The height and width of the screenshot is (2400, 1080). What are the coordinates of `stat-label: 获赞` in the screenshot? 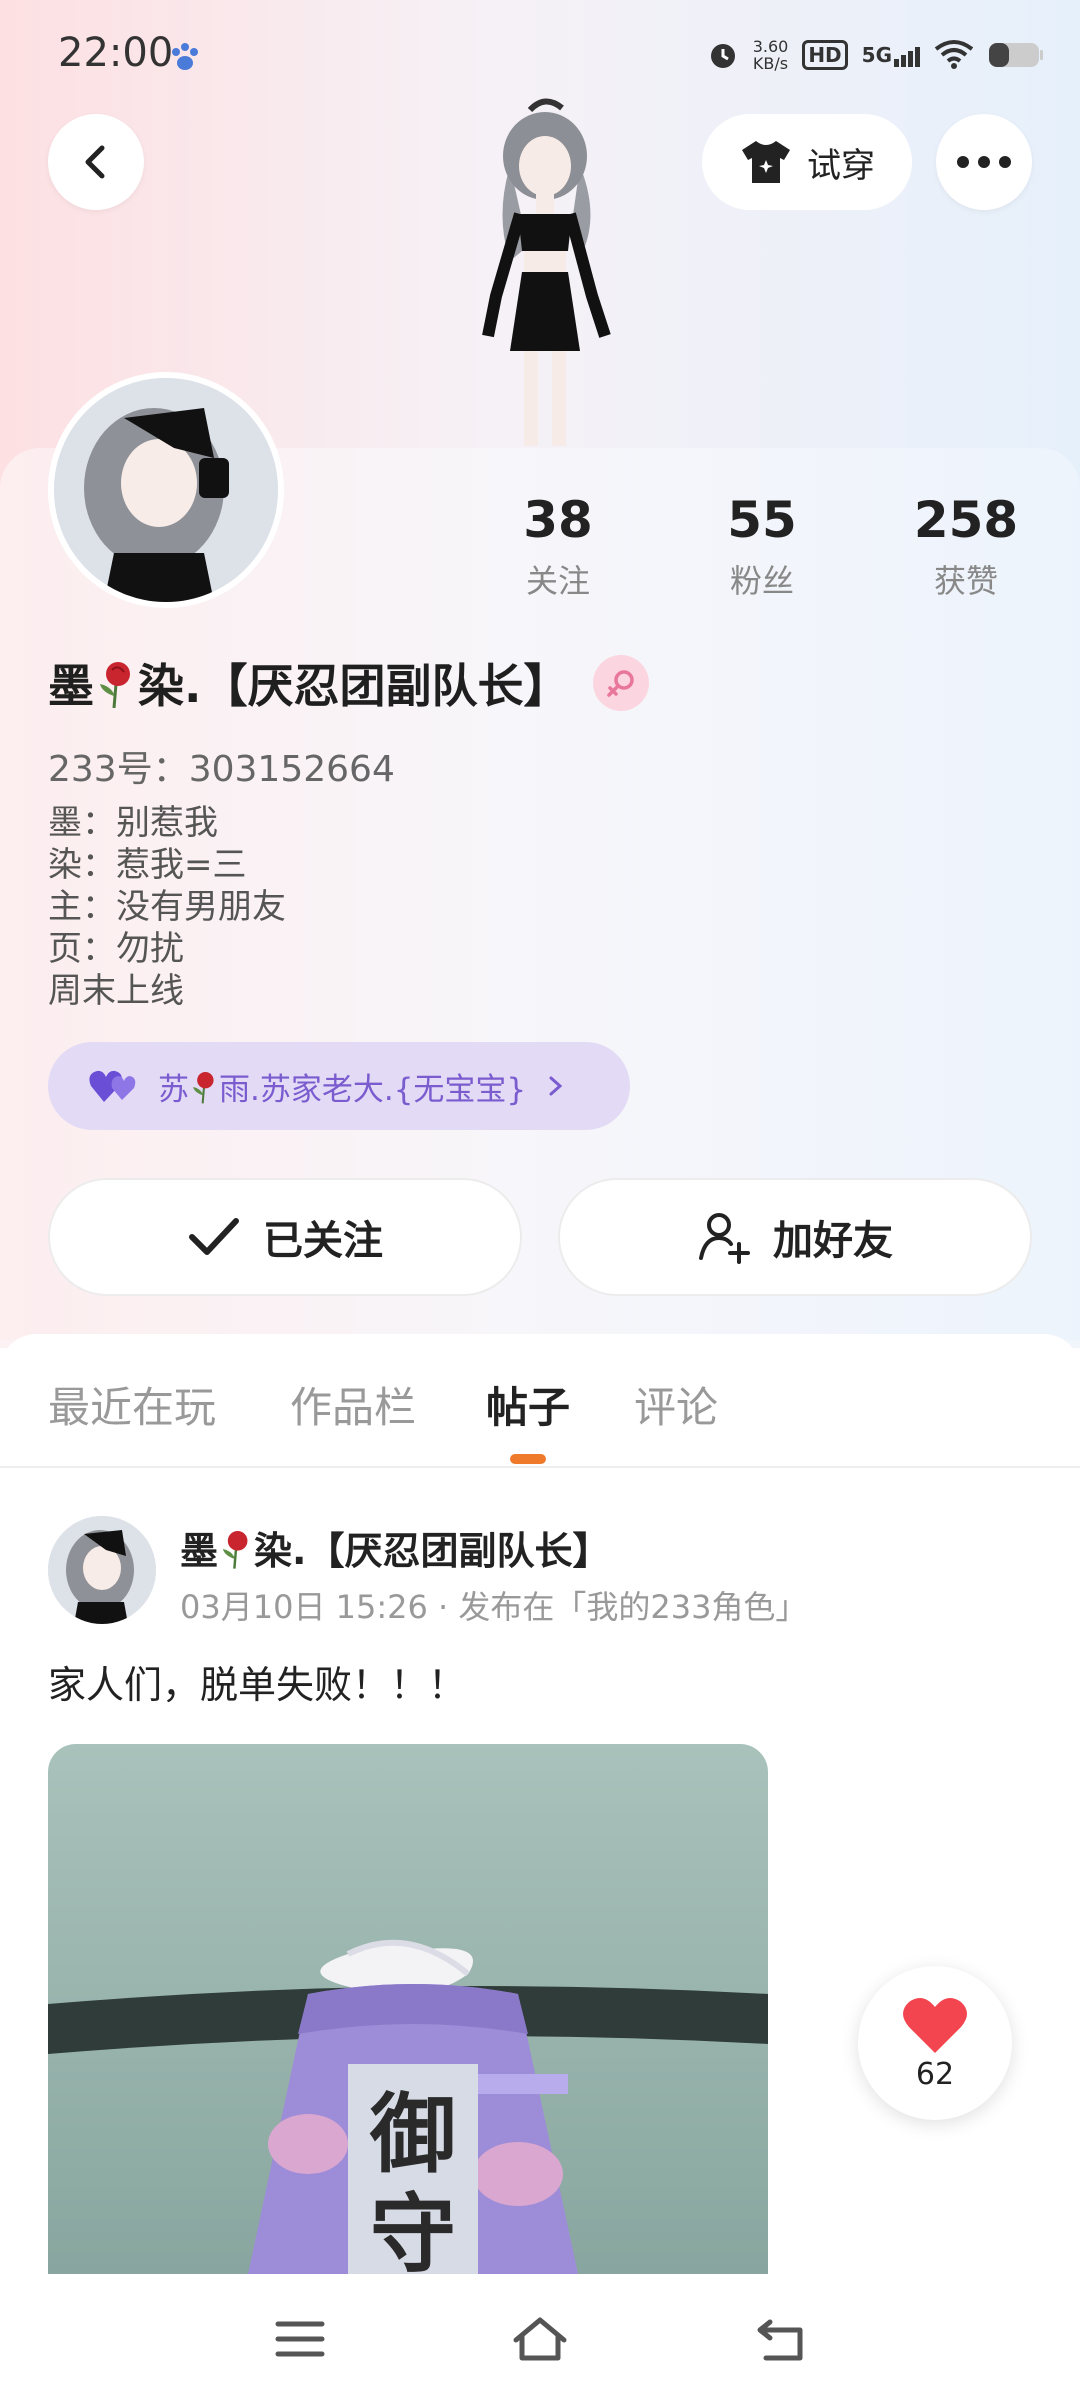 It's located at (965, 581).